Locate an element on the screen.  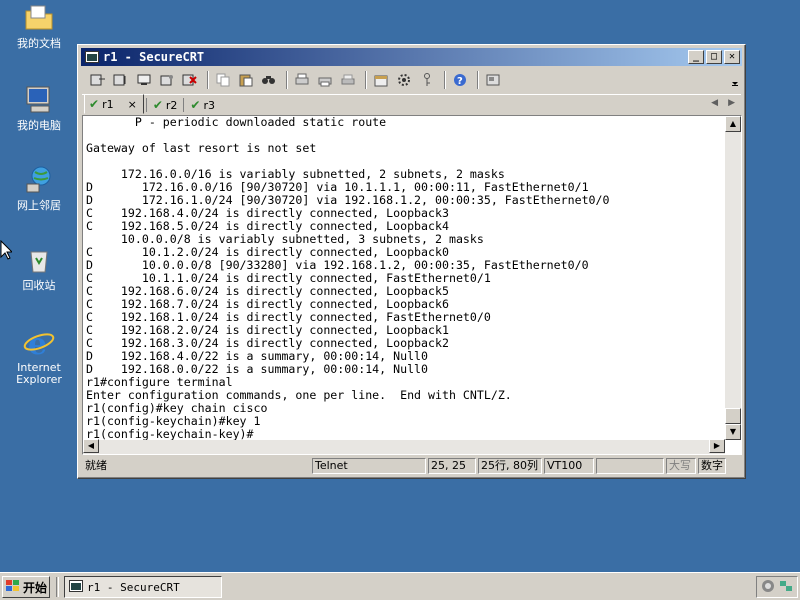
minimize-button: _ is located at coordinates (696, 57).